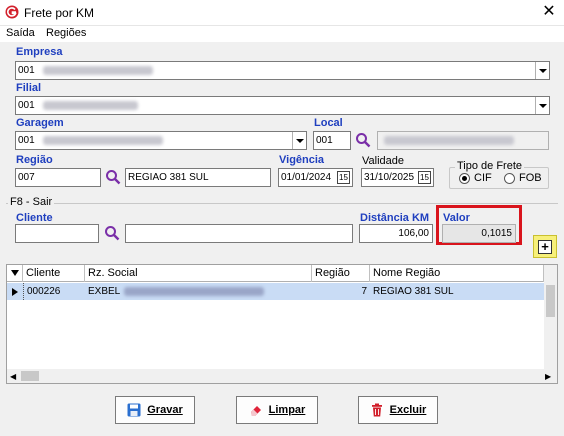 The width and height of the screenshot is (564, 436). What do you see at coordinates (413, 291) in the screenshot?
I see `cell-nome-regiao: REGIAO 381 SUL` at bounding box center [413, 291].